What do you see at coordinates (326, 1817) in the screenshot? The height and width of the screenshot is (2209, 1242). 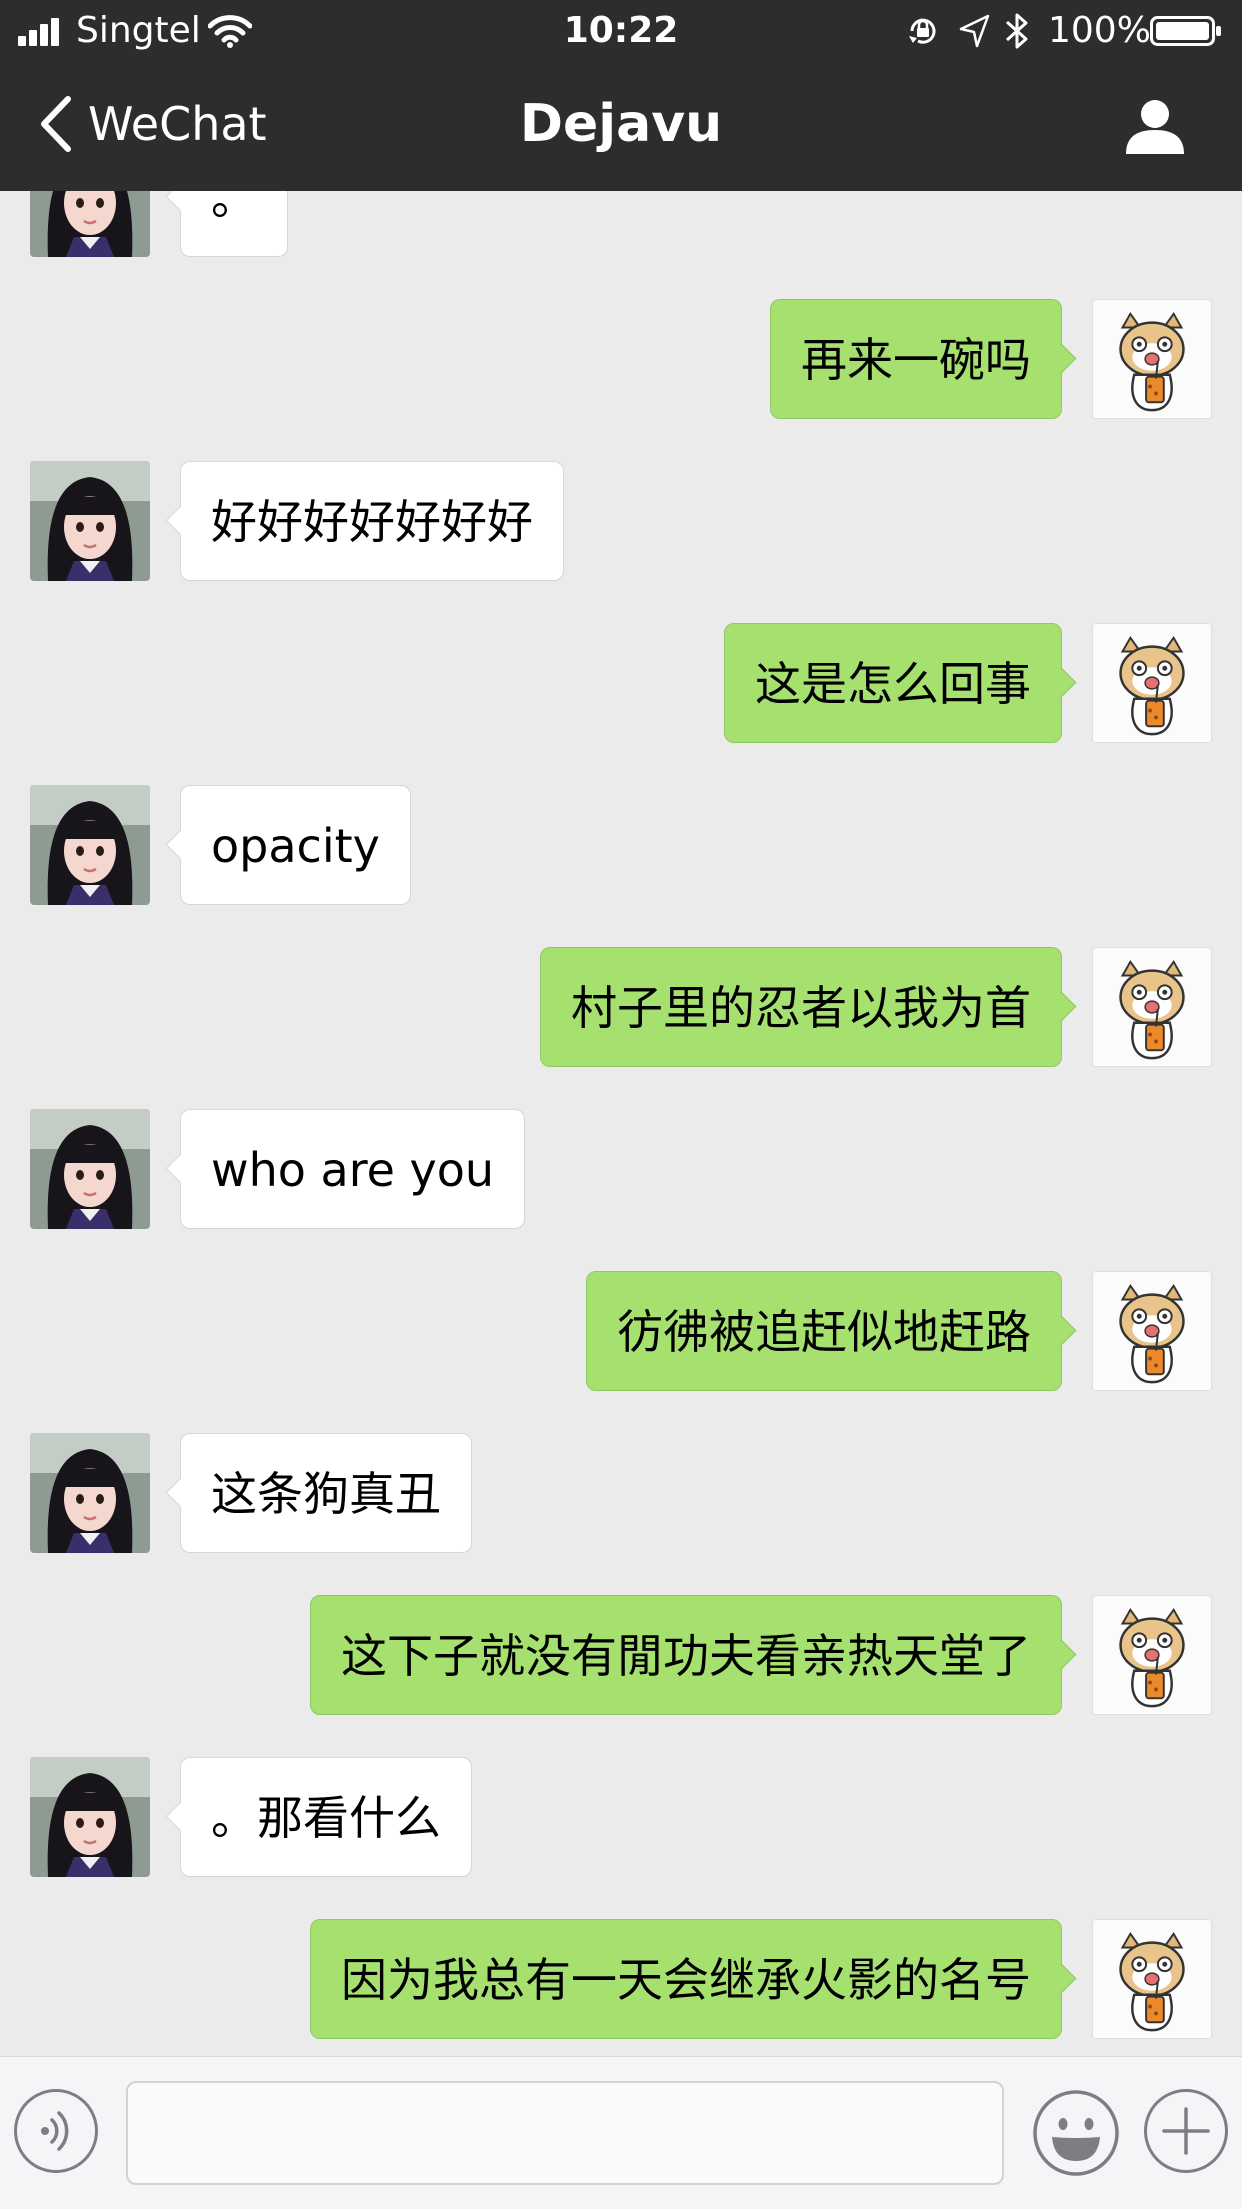 I see `message-bubble: 。那看什么` at bounding box center [326, 1817].